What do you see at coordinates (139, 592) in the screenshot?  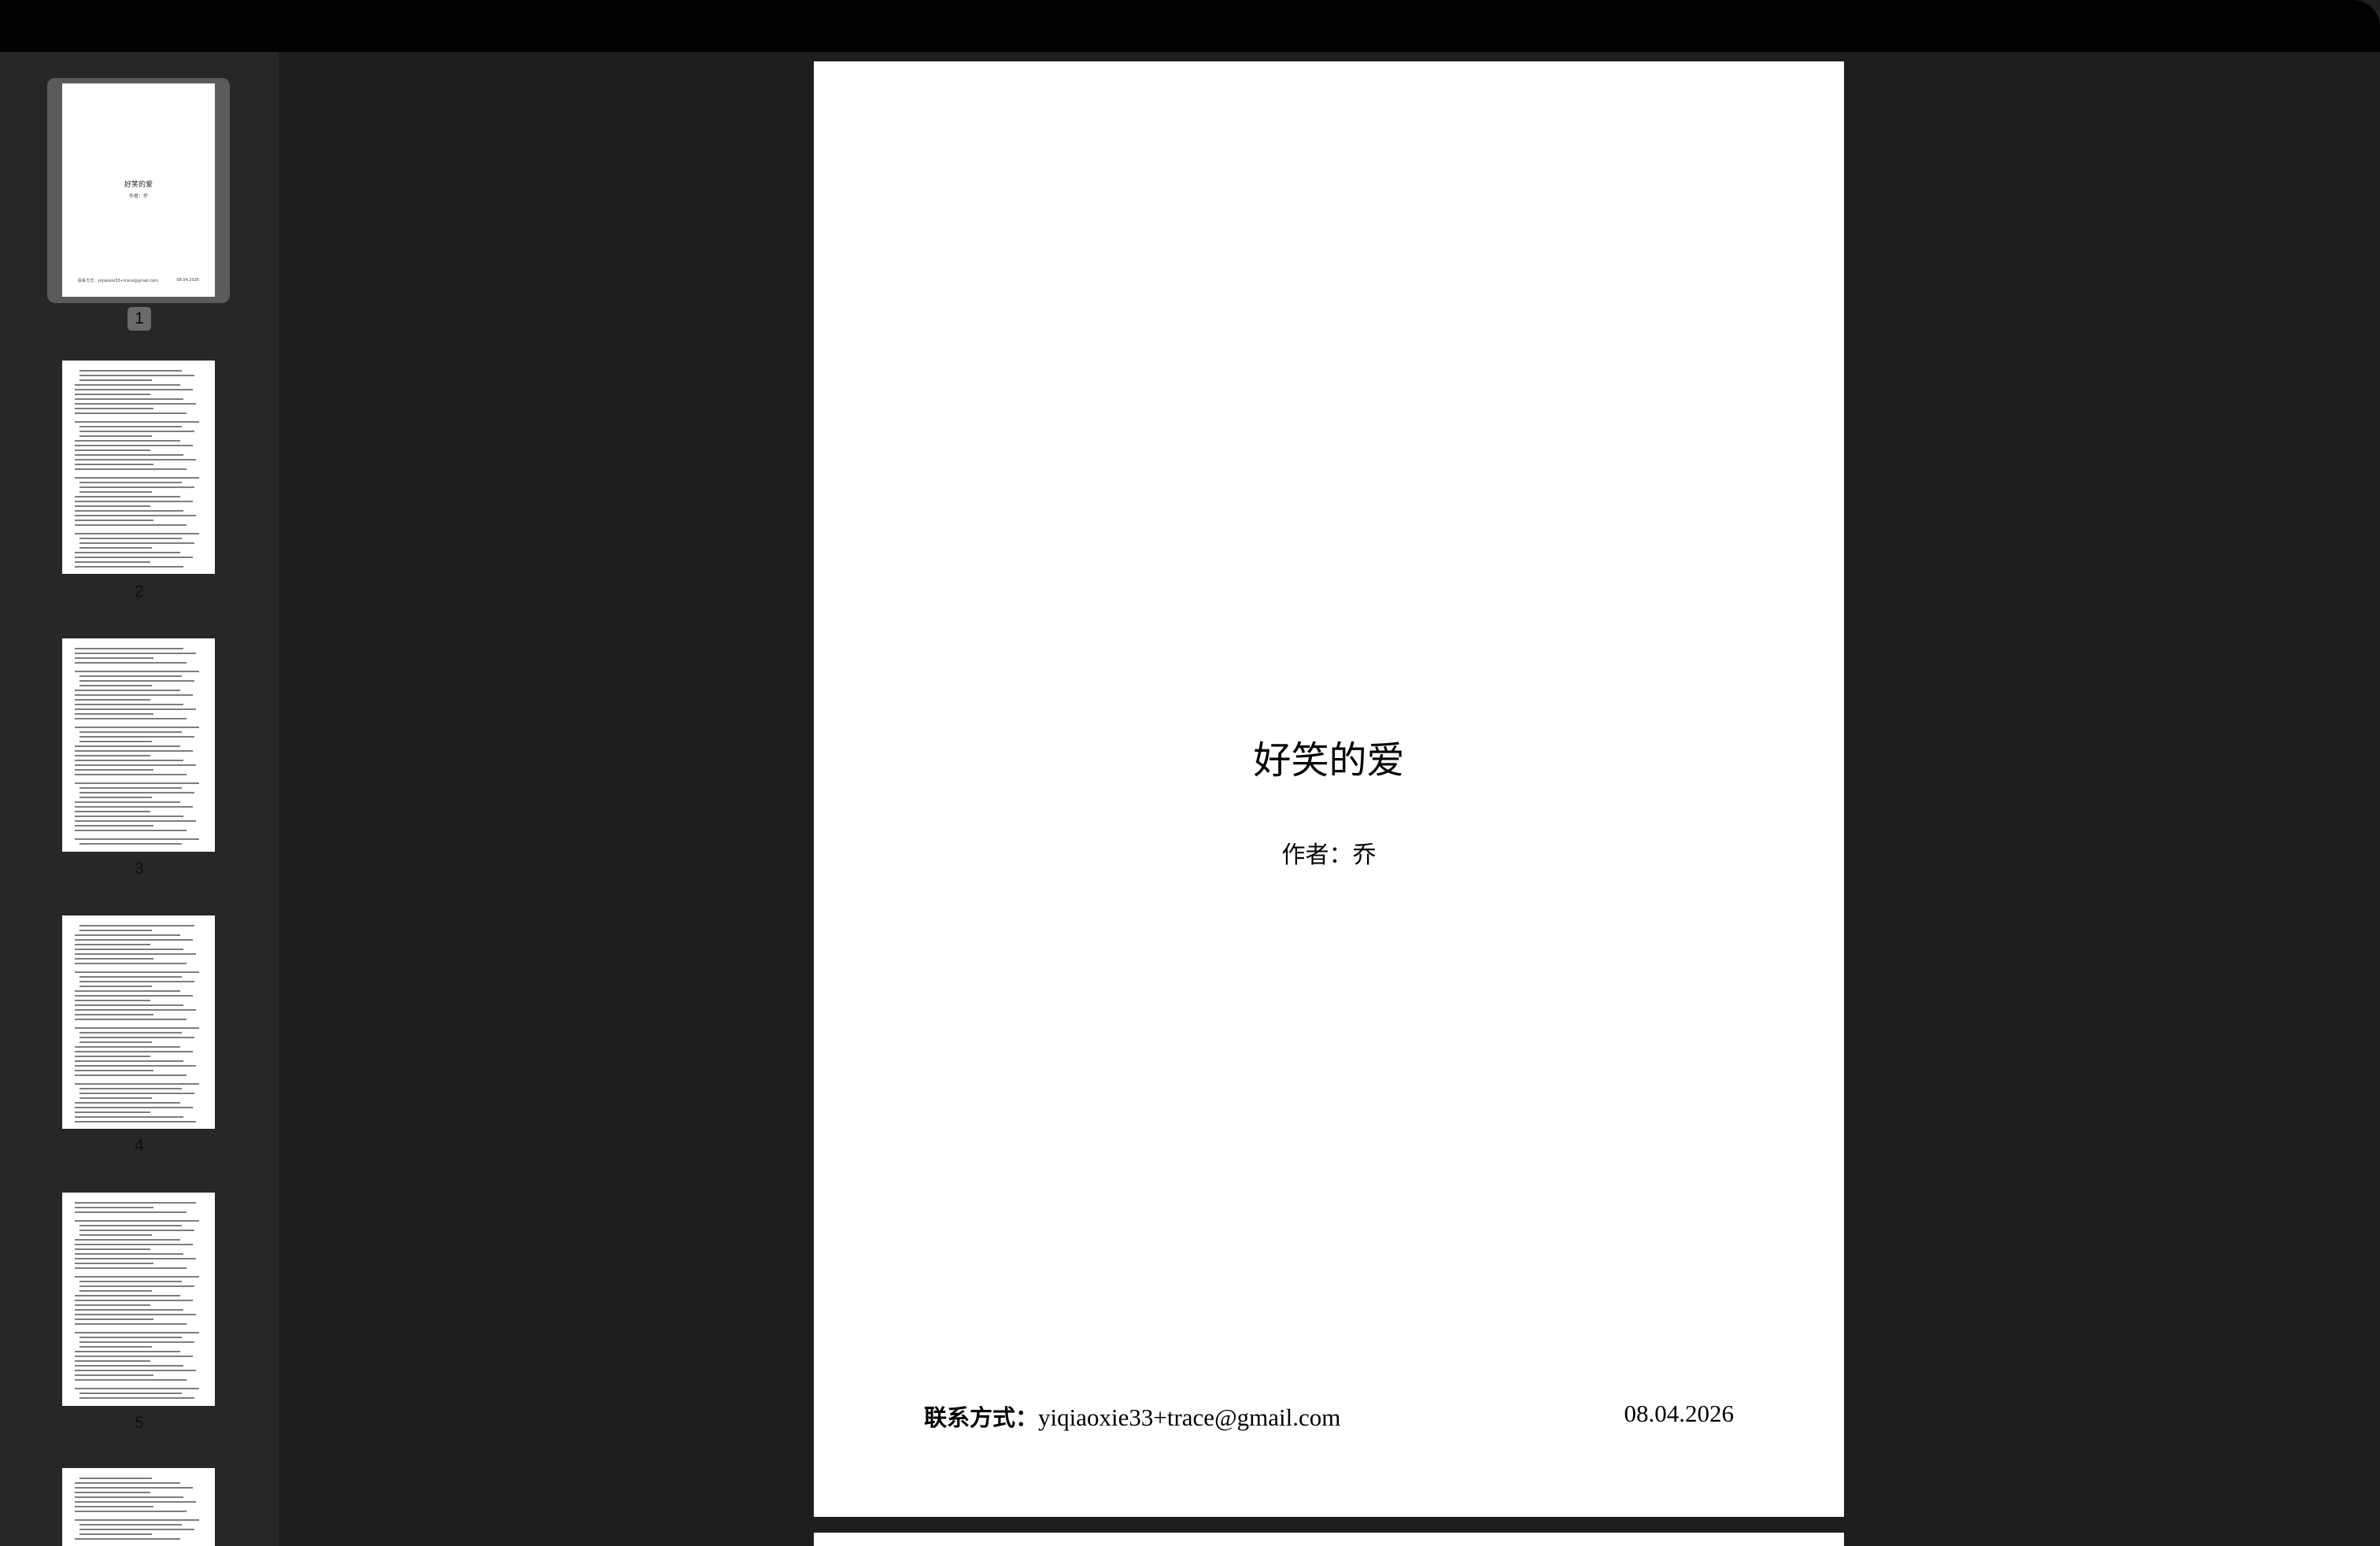 I see `thumbnail-page-number: 2` at bounding box center [139, 592].